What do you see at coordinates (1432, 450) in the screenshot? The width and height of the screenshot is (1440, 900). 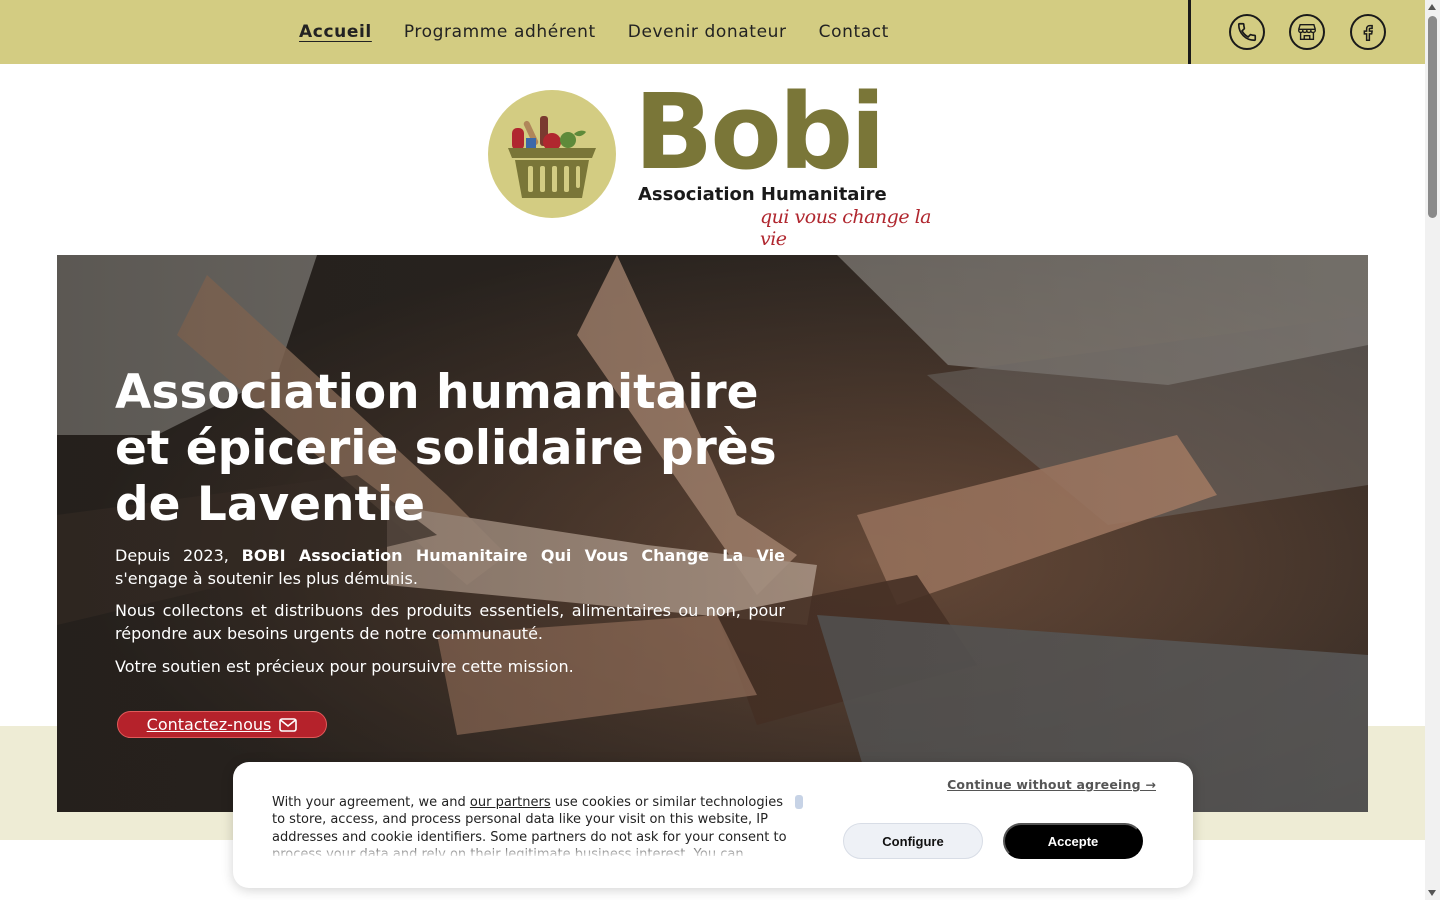 I see `page-scrollbar` at bounding box center [1432, 450].